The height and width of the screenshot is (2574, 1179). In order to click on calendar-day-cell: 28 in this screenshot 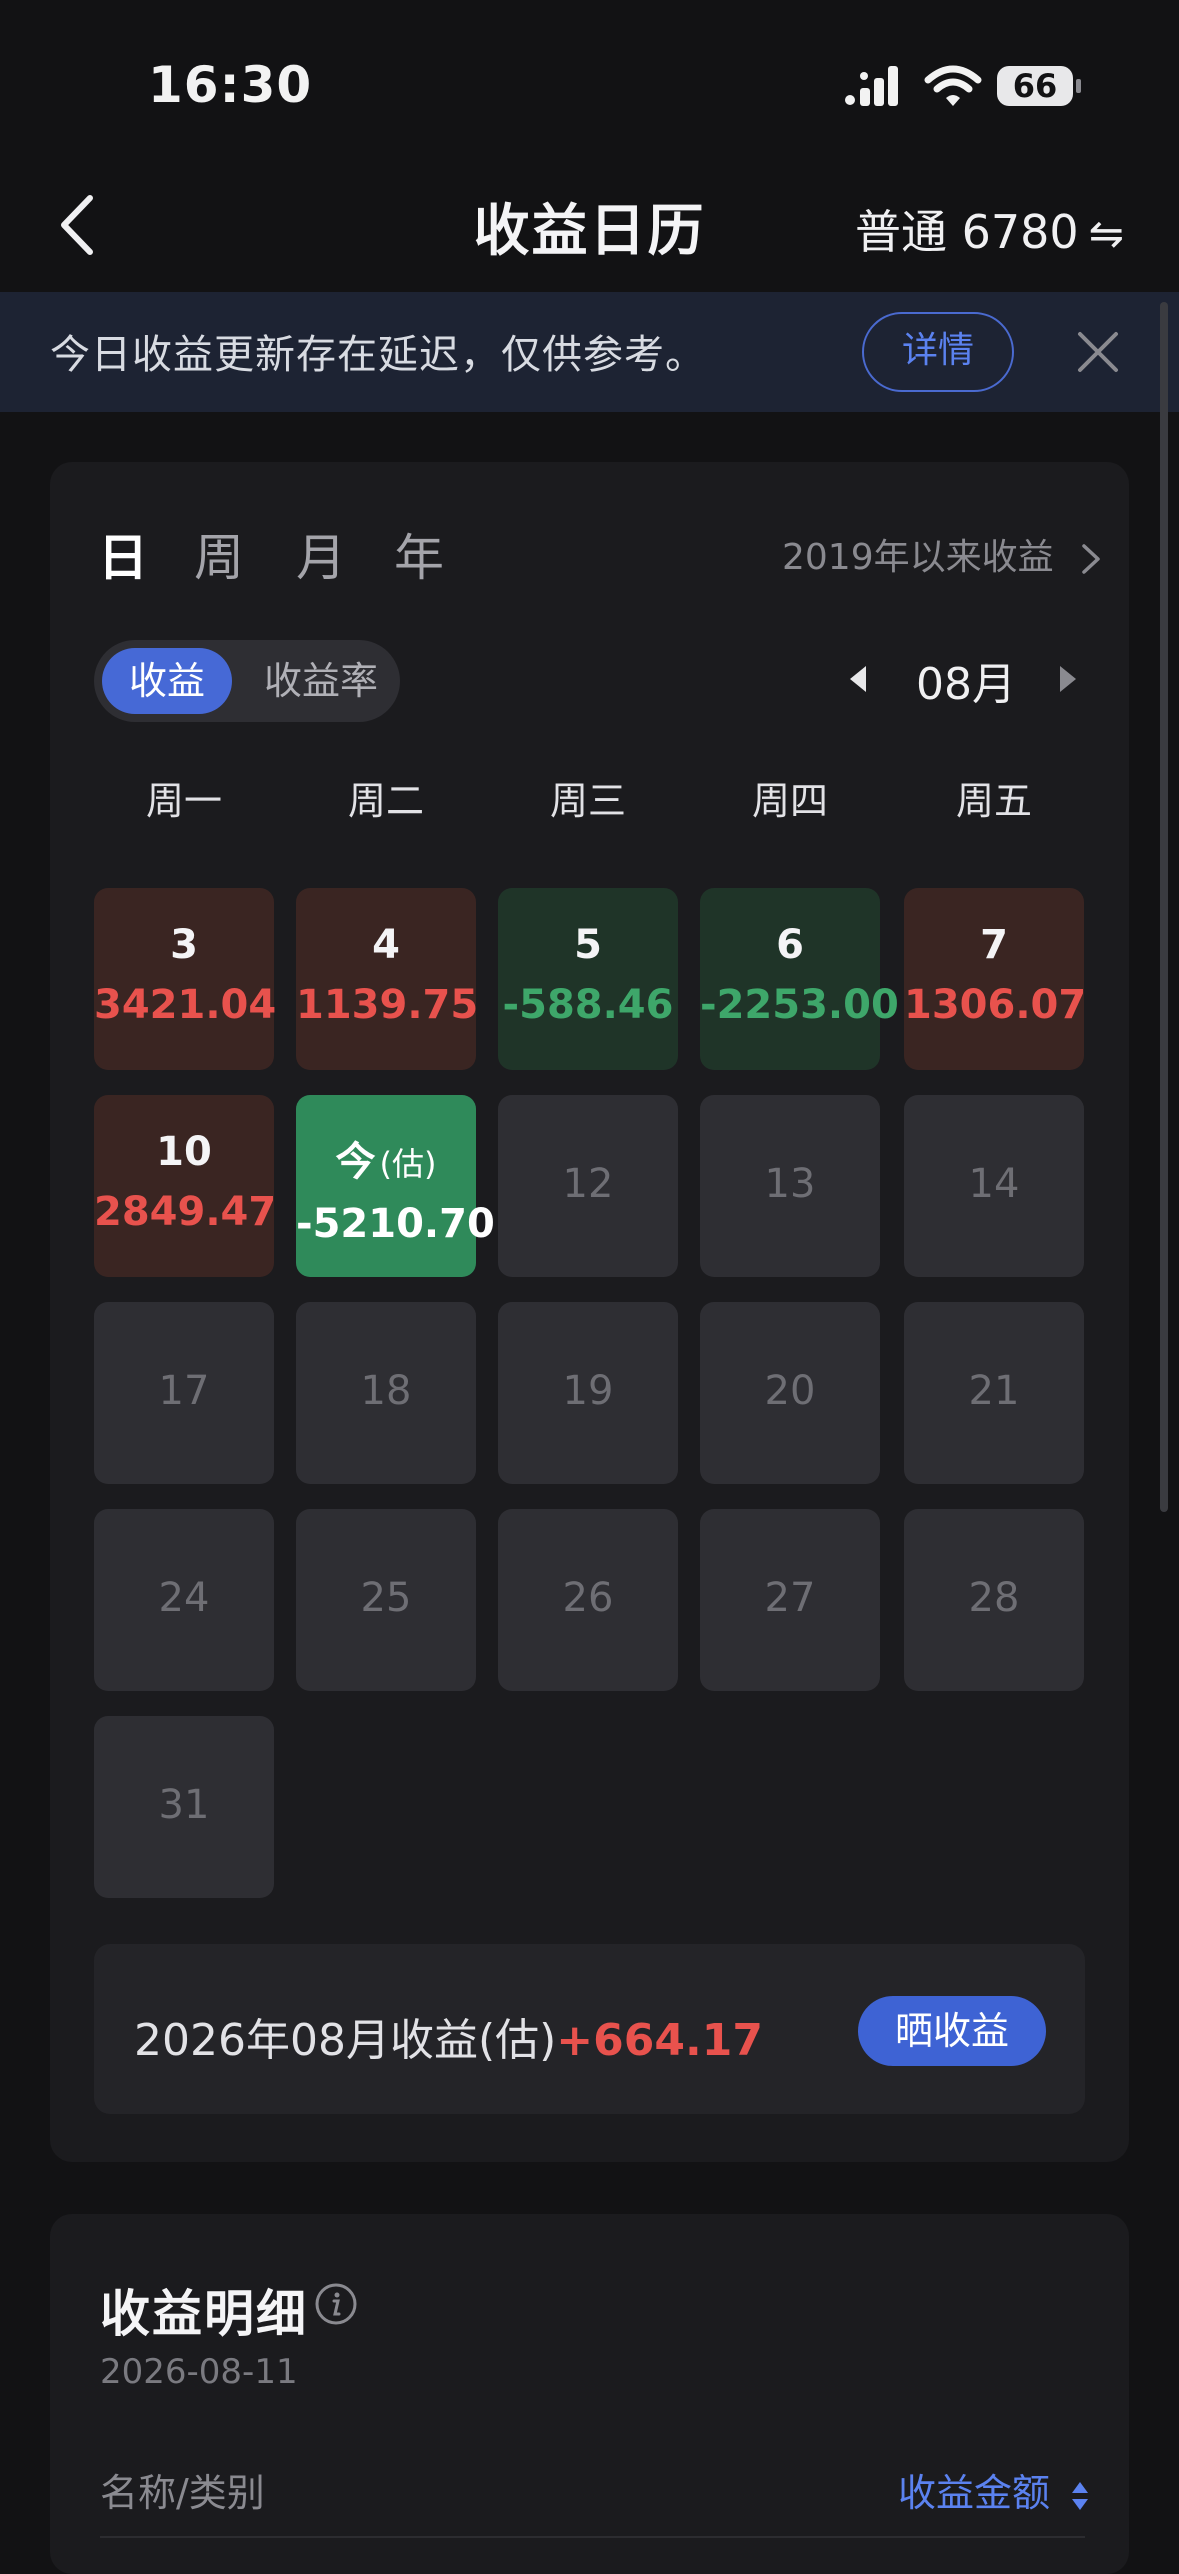, I will do `click(994, 1600)`.